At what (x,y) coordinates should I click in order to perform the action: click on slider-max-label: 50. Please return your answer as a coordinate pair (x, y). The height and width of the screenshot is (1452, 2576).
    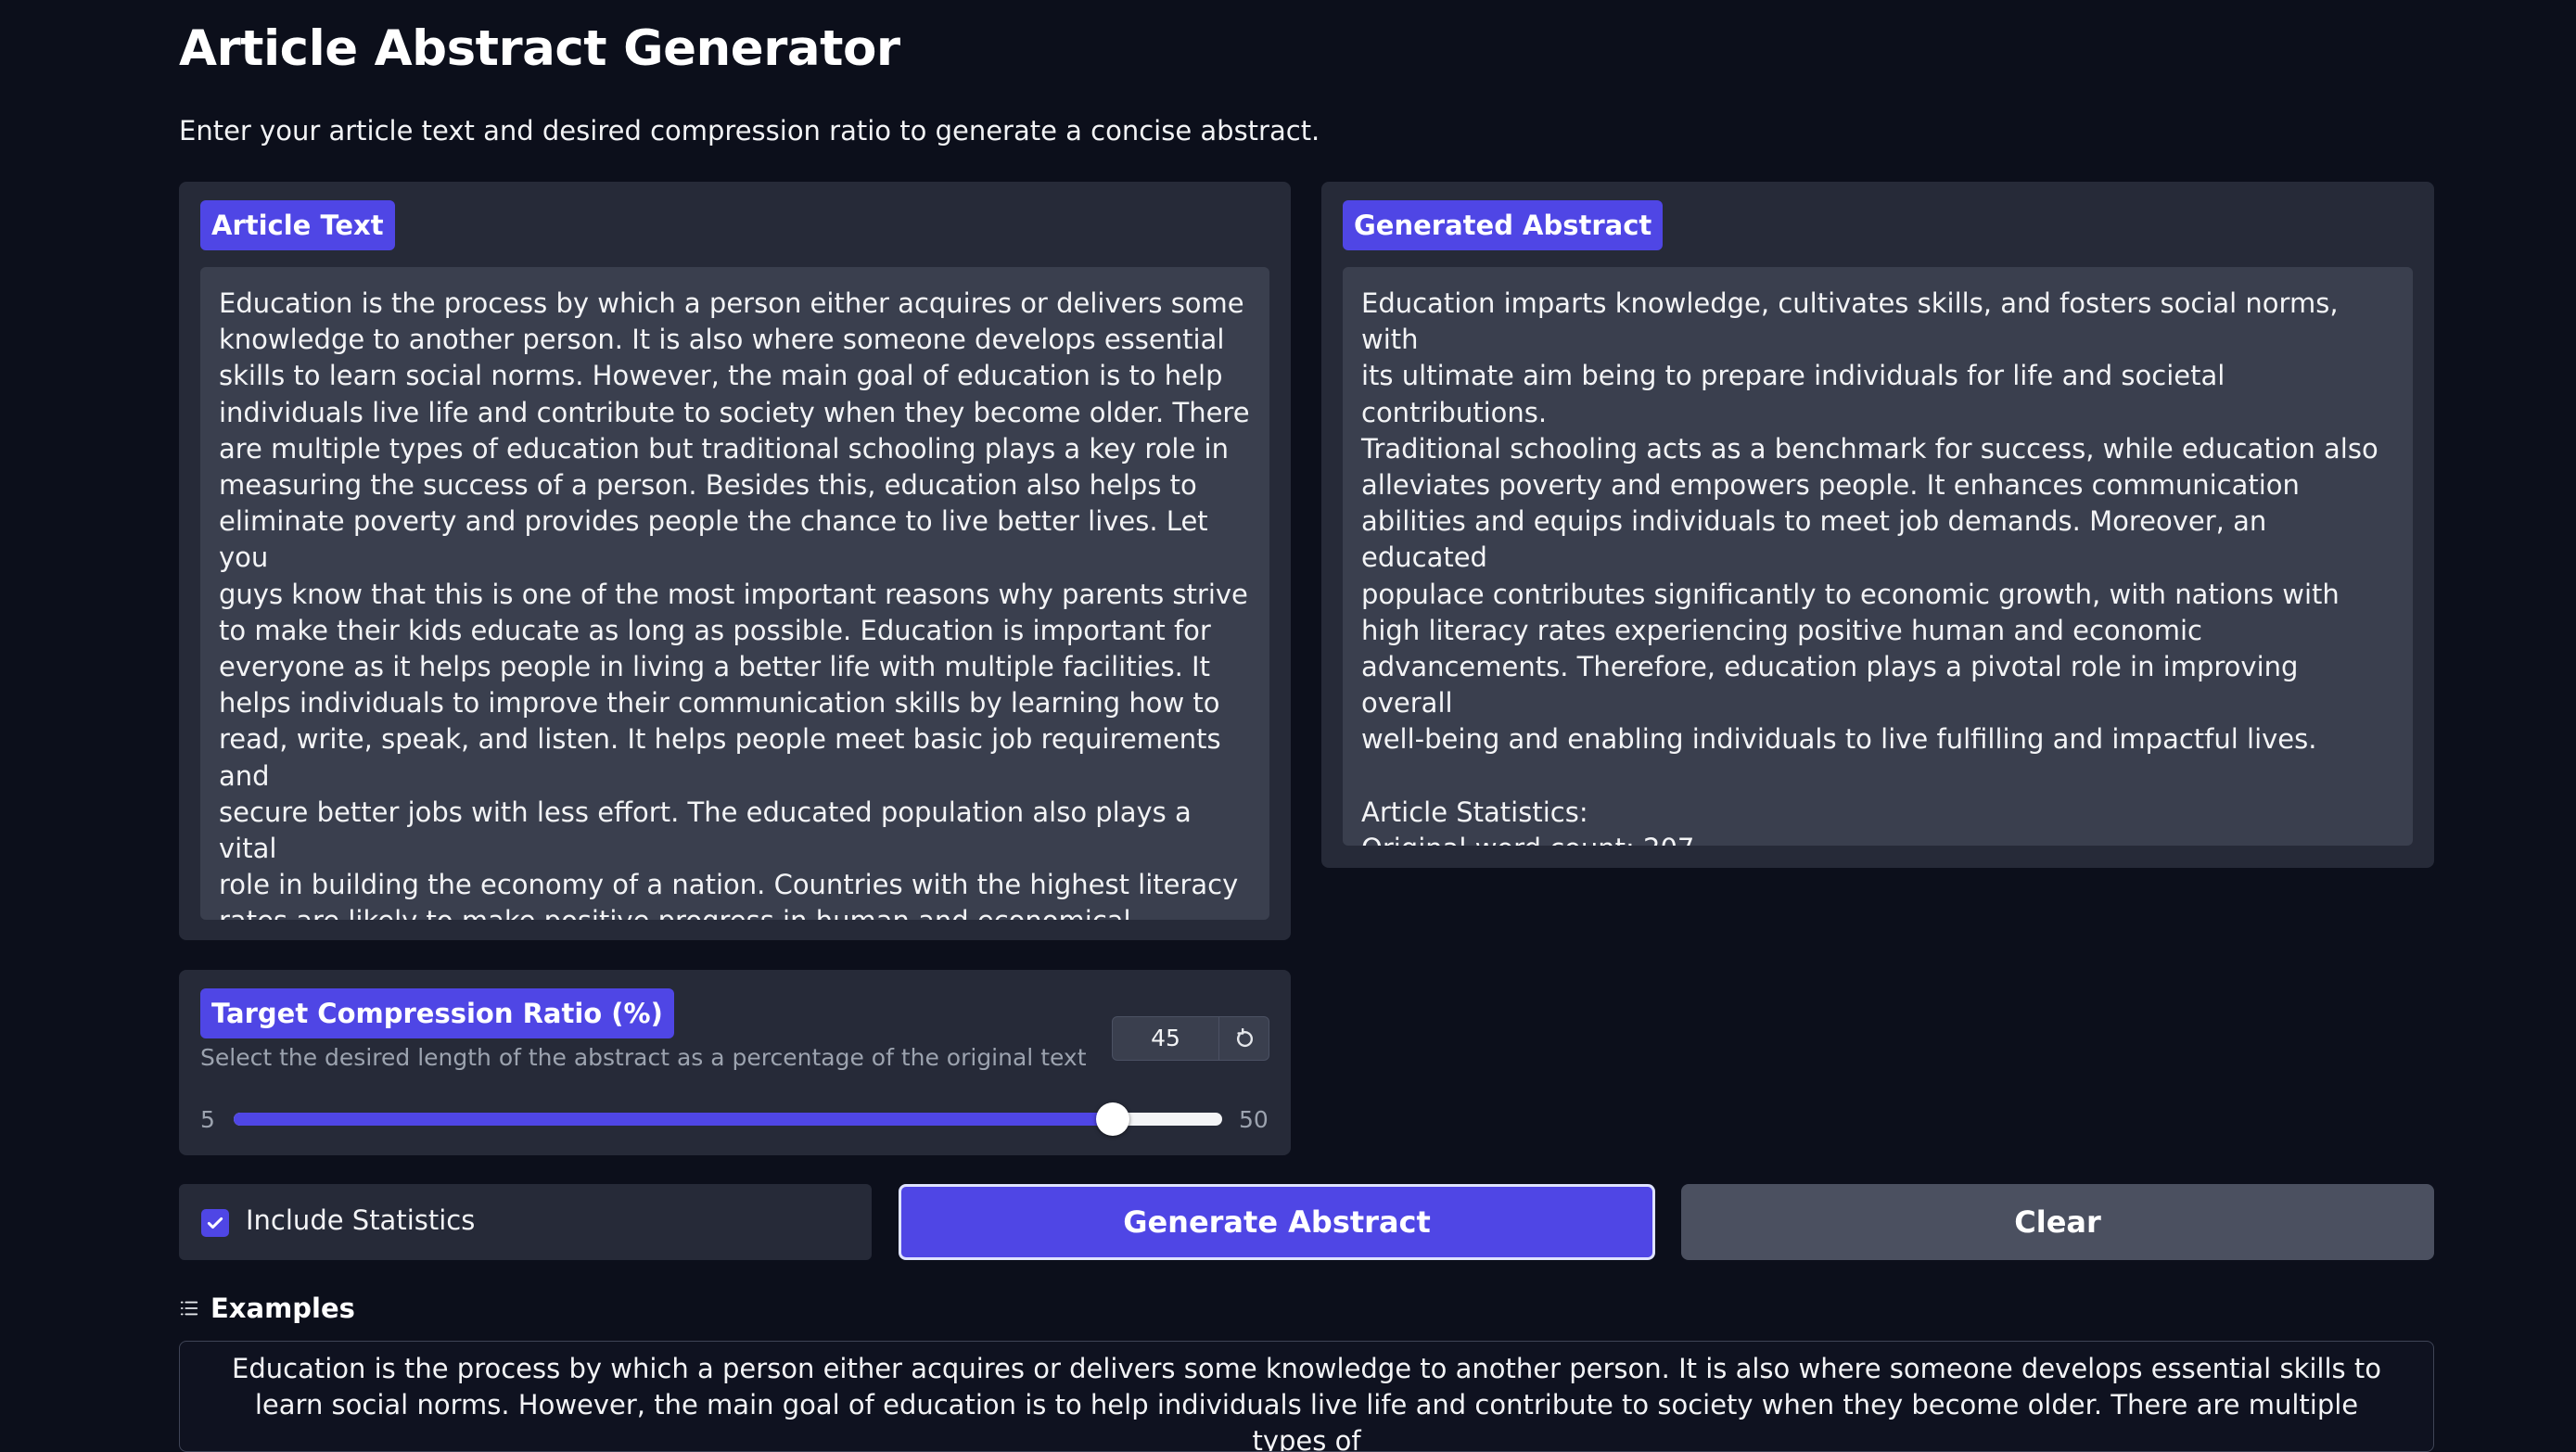
    Looking at the image, I should click on (1254, 1119).